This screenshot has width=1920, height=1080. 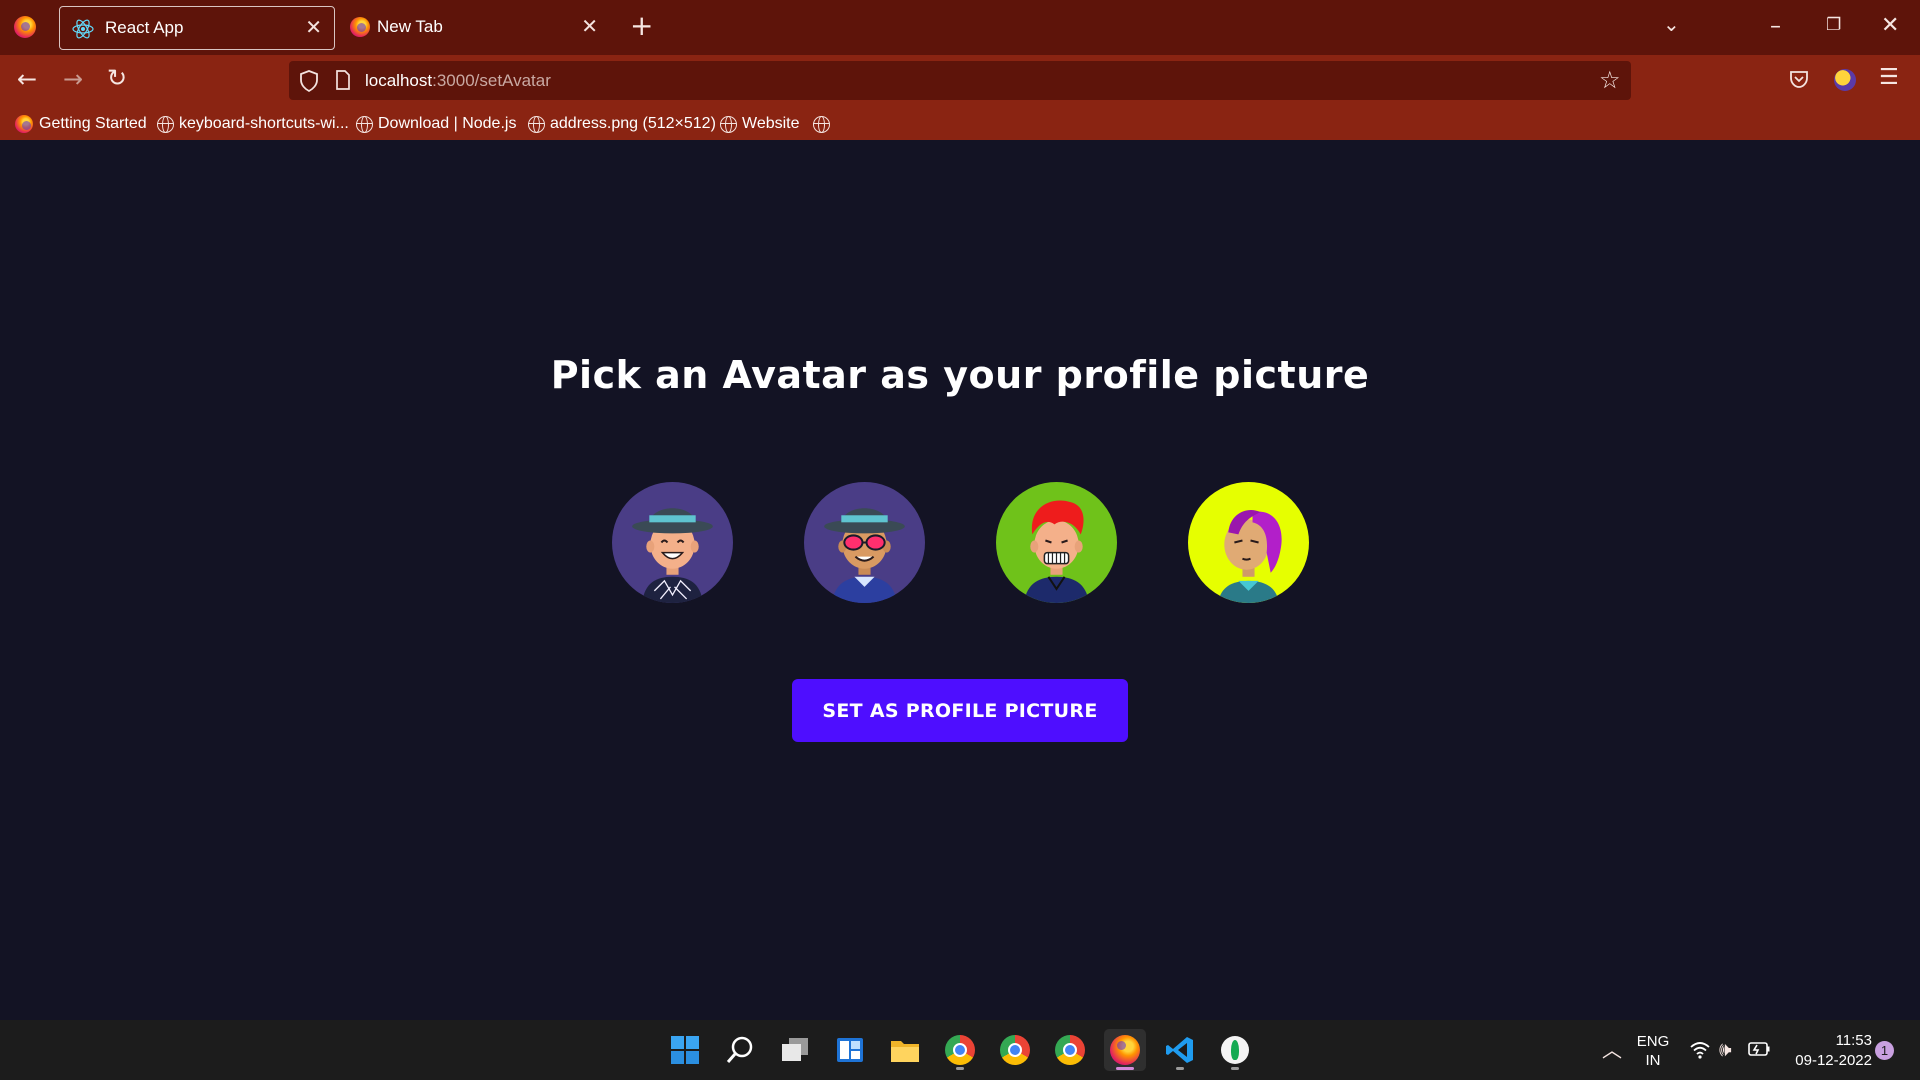 What do you see at coordinates (960, 375) in the screenshot?
I see `page-title: Pick an Avatar as your profile picture` at bounding box center [960, 375].